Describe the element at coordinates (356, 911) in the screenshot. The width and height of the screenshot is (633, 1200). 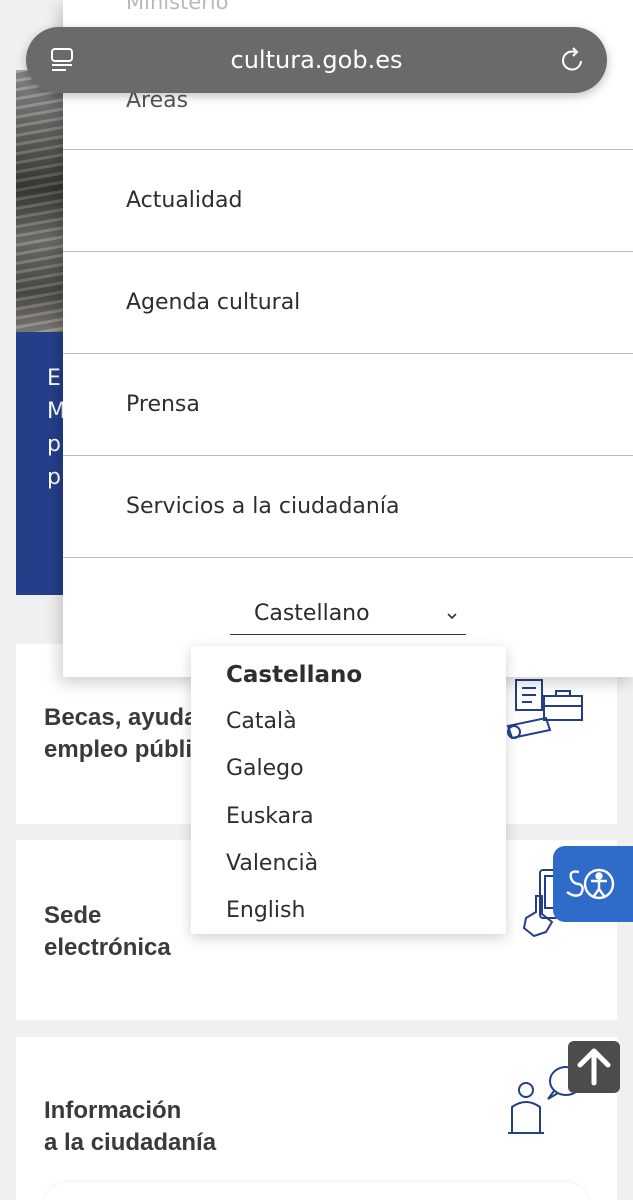
I see `language-option-english: English` at that location.